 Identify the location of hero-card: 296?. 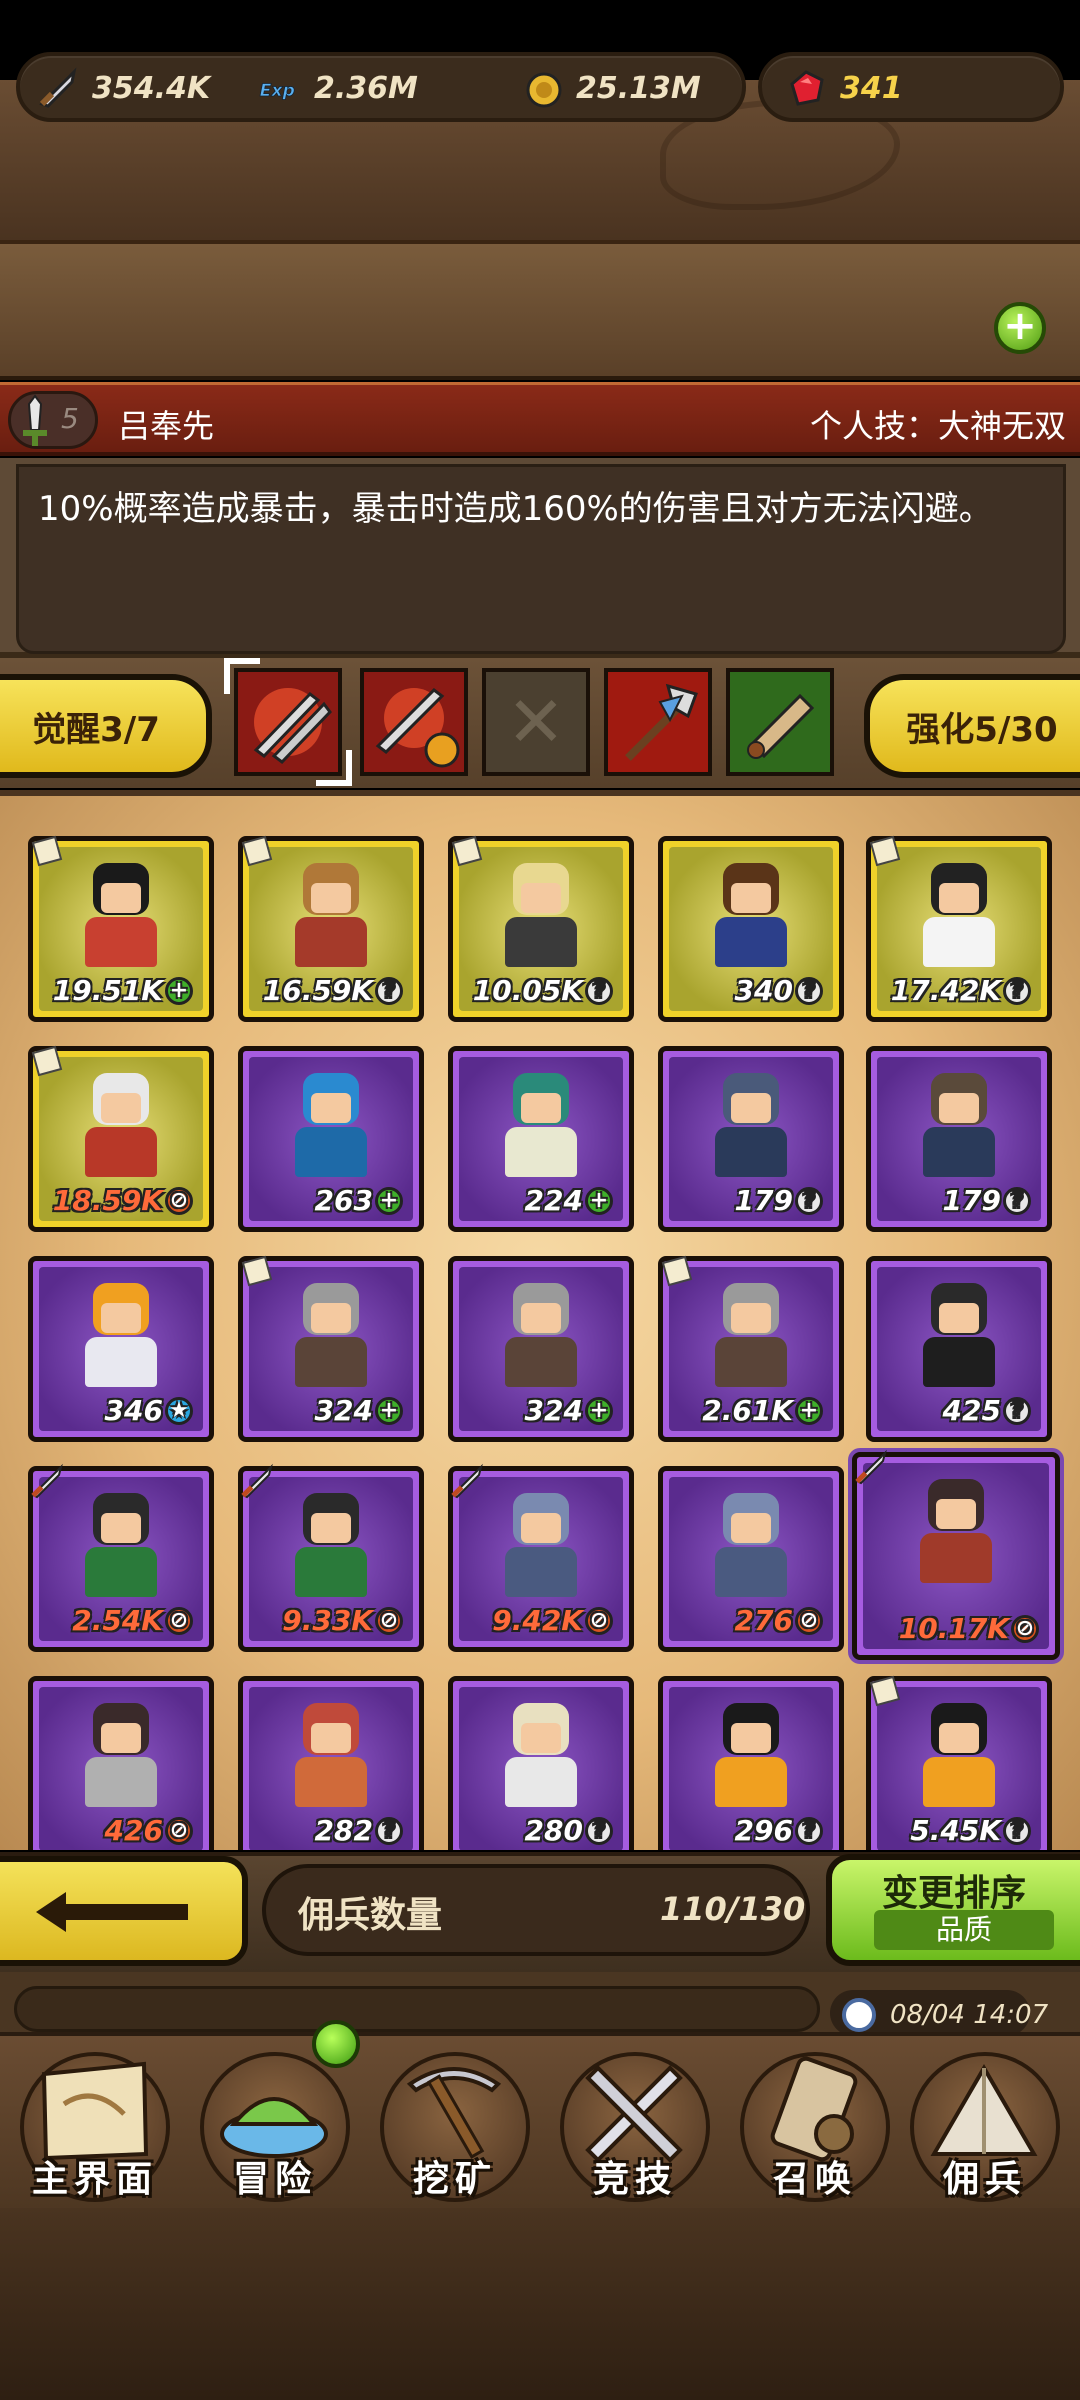
(751, 1763).